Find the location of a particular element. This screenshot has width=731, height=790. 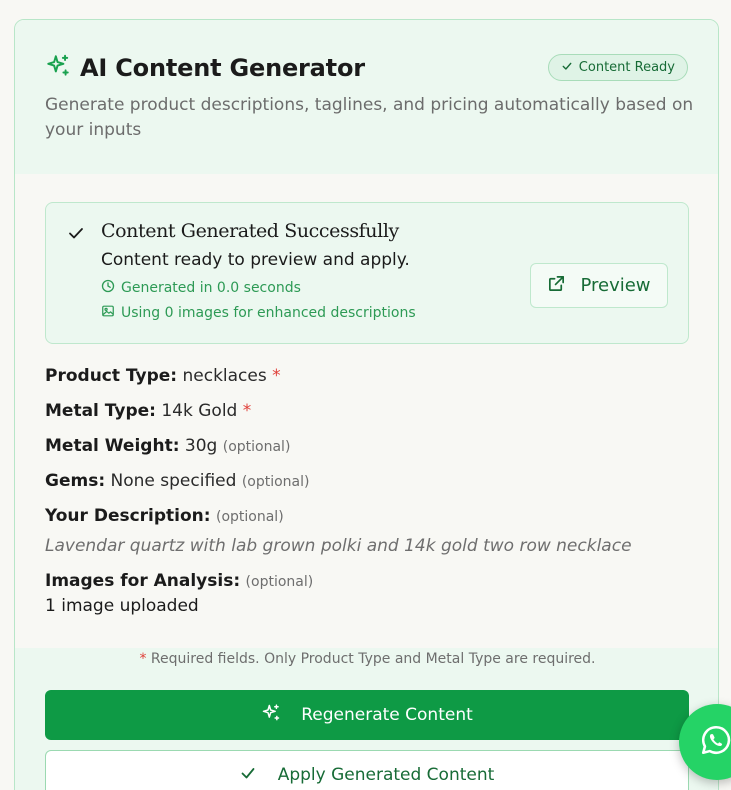

field-product-type: Product Type: necklaces * is located at coordinates (163, 376).